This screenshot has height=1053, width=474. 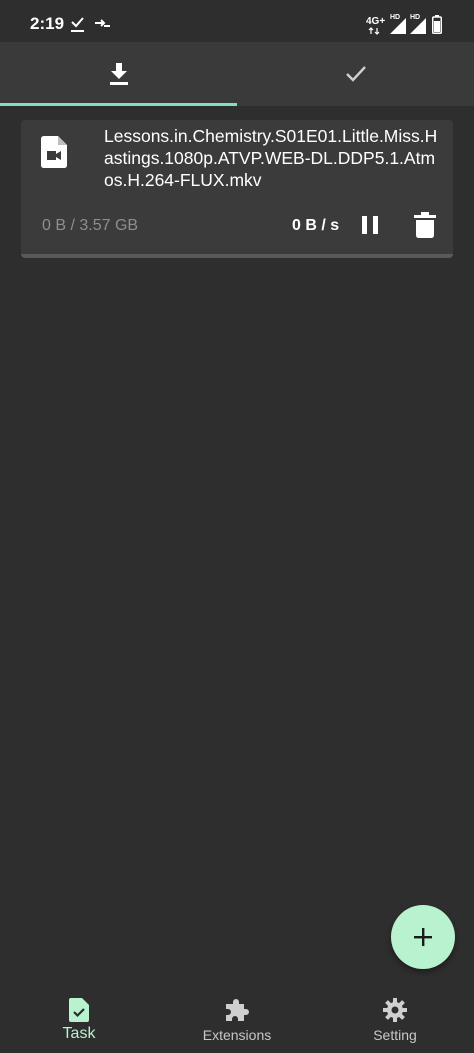 I want to click on add-task-button, so click(x=423, y=937).